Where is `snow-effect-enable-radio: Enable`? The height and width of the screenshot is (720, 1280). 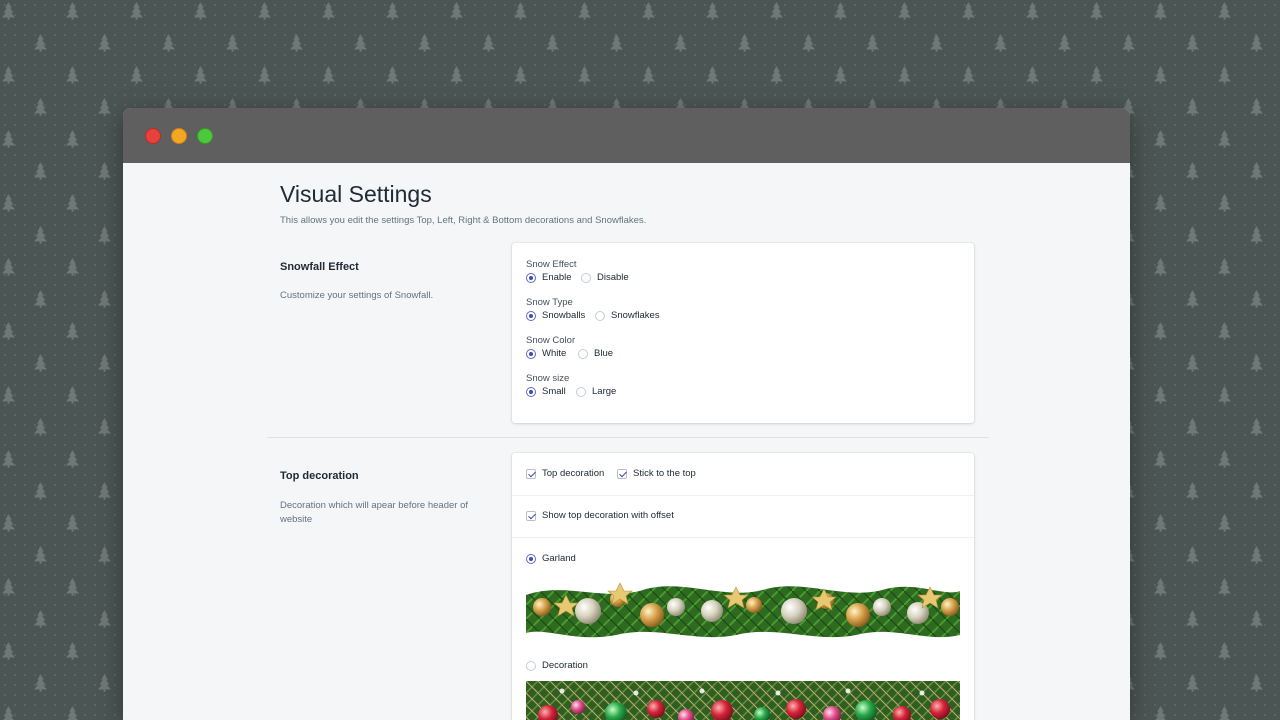
snow-effect-enable-radio: Enable is located at coordinates (549, 277).